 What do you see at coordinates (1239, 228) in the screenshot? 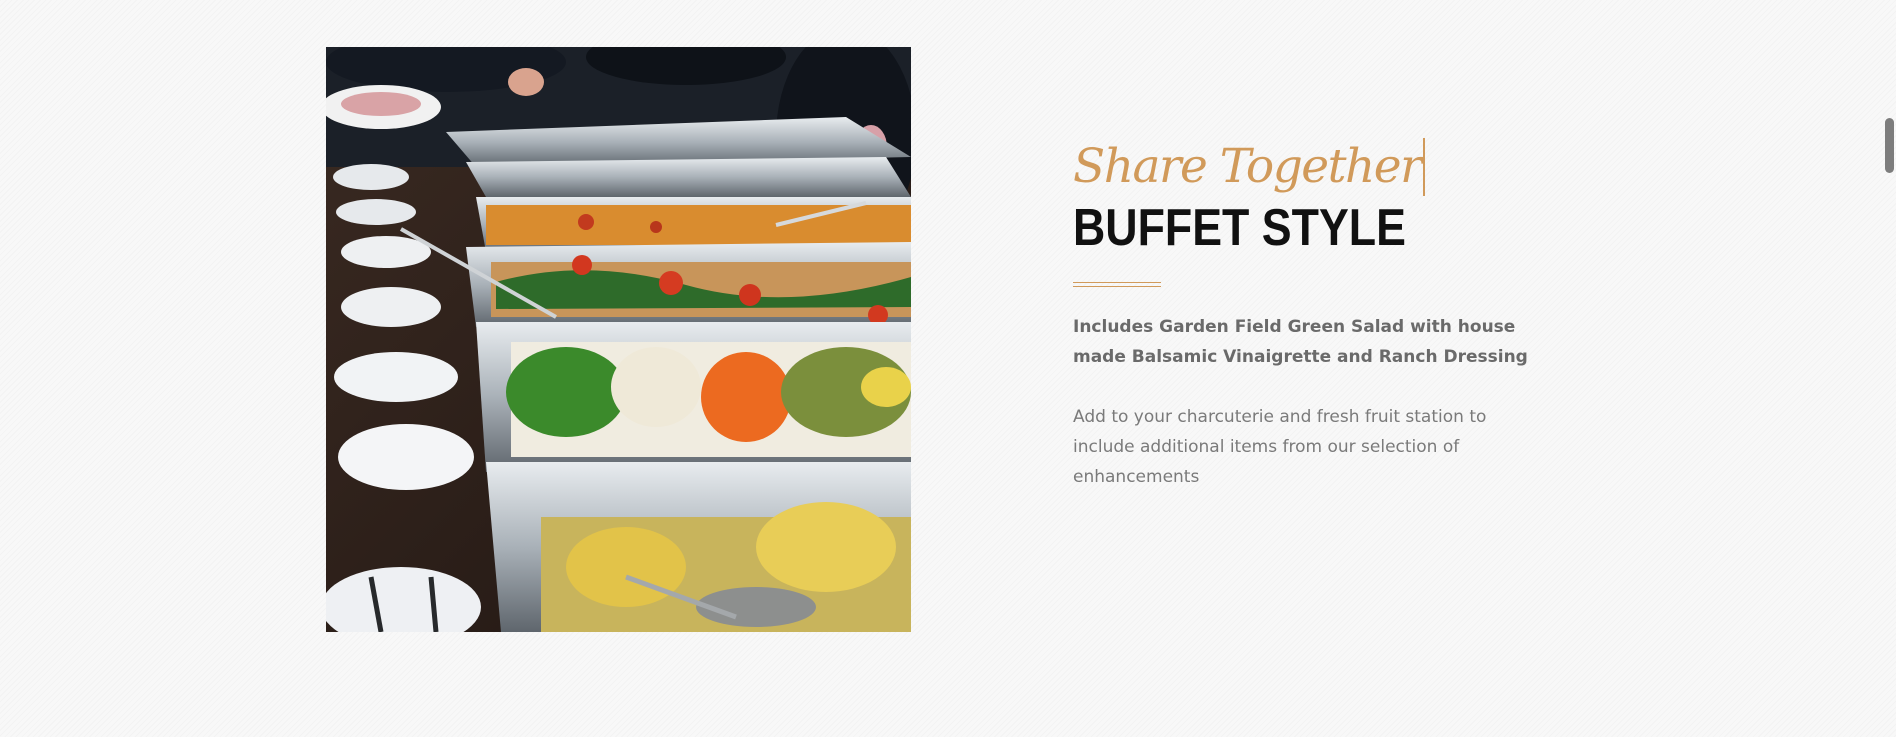
I see `section-heading: BUFFET STYLE` at bounding box center [1239, 228].